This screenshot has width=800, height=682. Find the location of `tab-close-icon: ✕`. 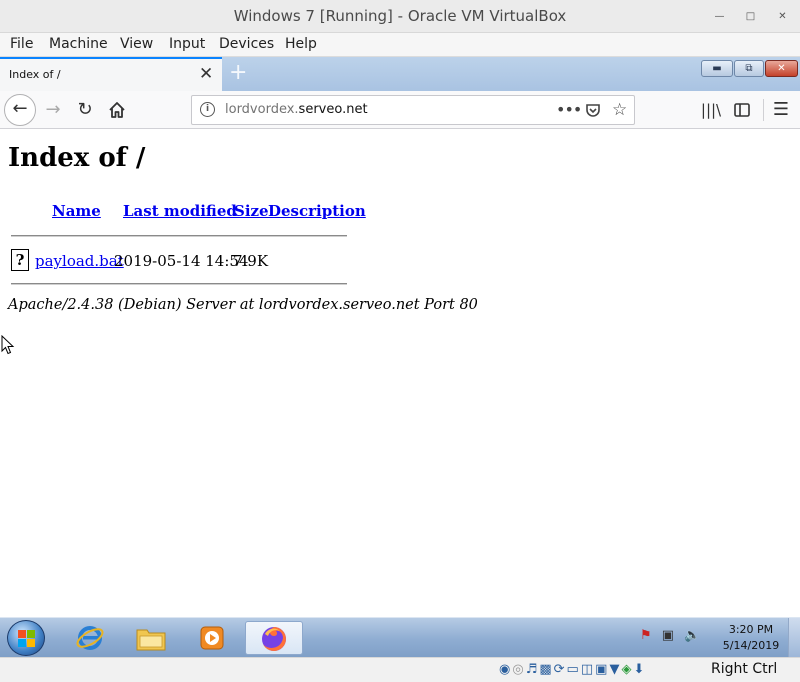

tab-close-icon: ✕ is located at coordinates (206, 74).